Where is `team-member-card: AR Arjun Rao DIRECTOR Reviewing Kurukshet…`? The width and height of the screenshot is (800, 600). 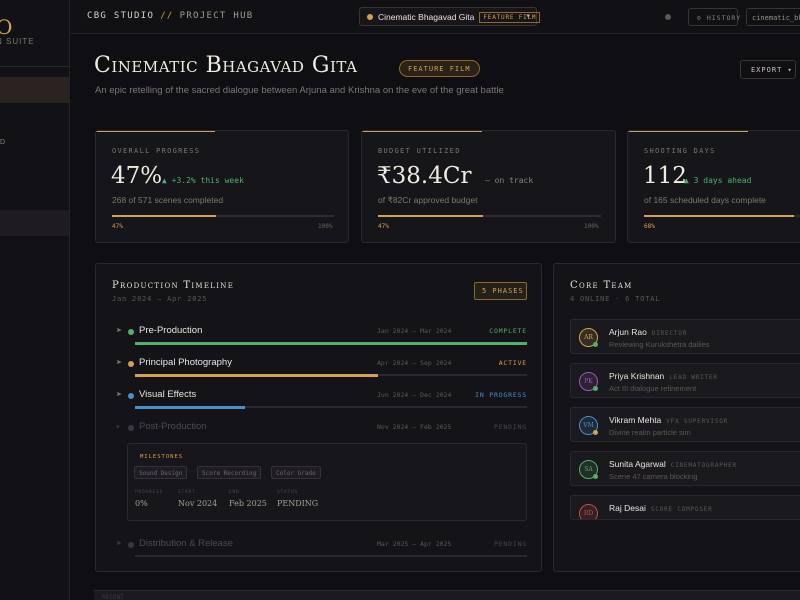 team-member-card: AR Arjun Rao DIRECTOR Reviewing Kurukshet… is located at coordinates (685, 336).